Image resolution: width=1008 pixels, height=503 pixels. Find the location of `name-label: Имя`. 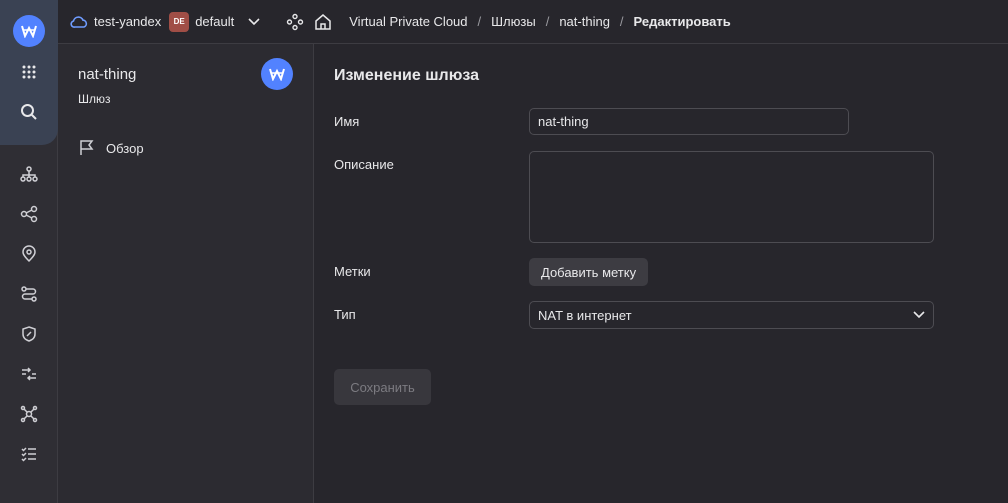

name-label: Имя is located at coordinates (347, 121).